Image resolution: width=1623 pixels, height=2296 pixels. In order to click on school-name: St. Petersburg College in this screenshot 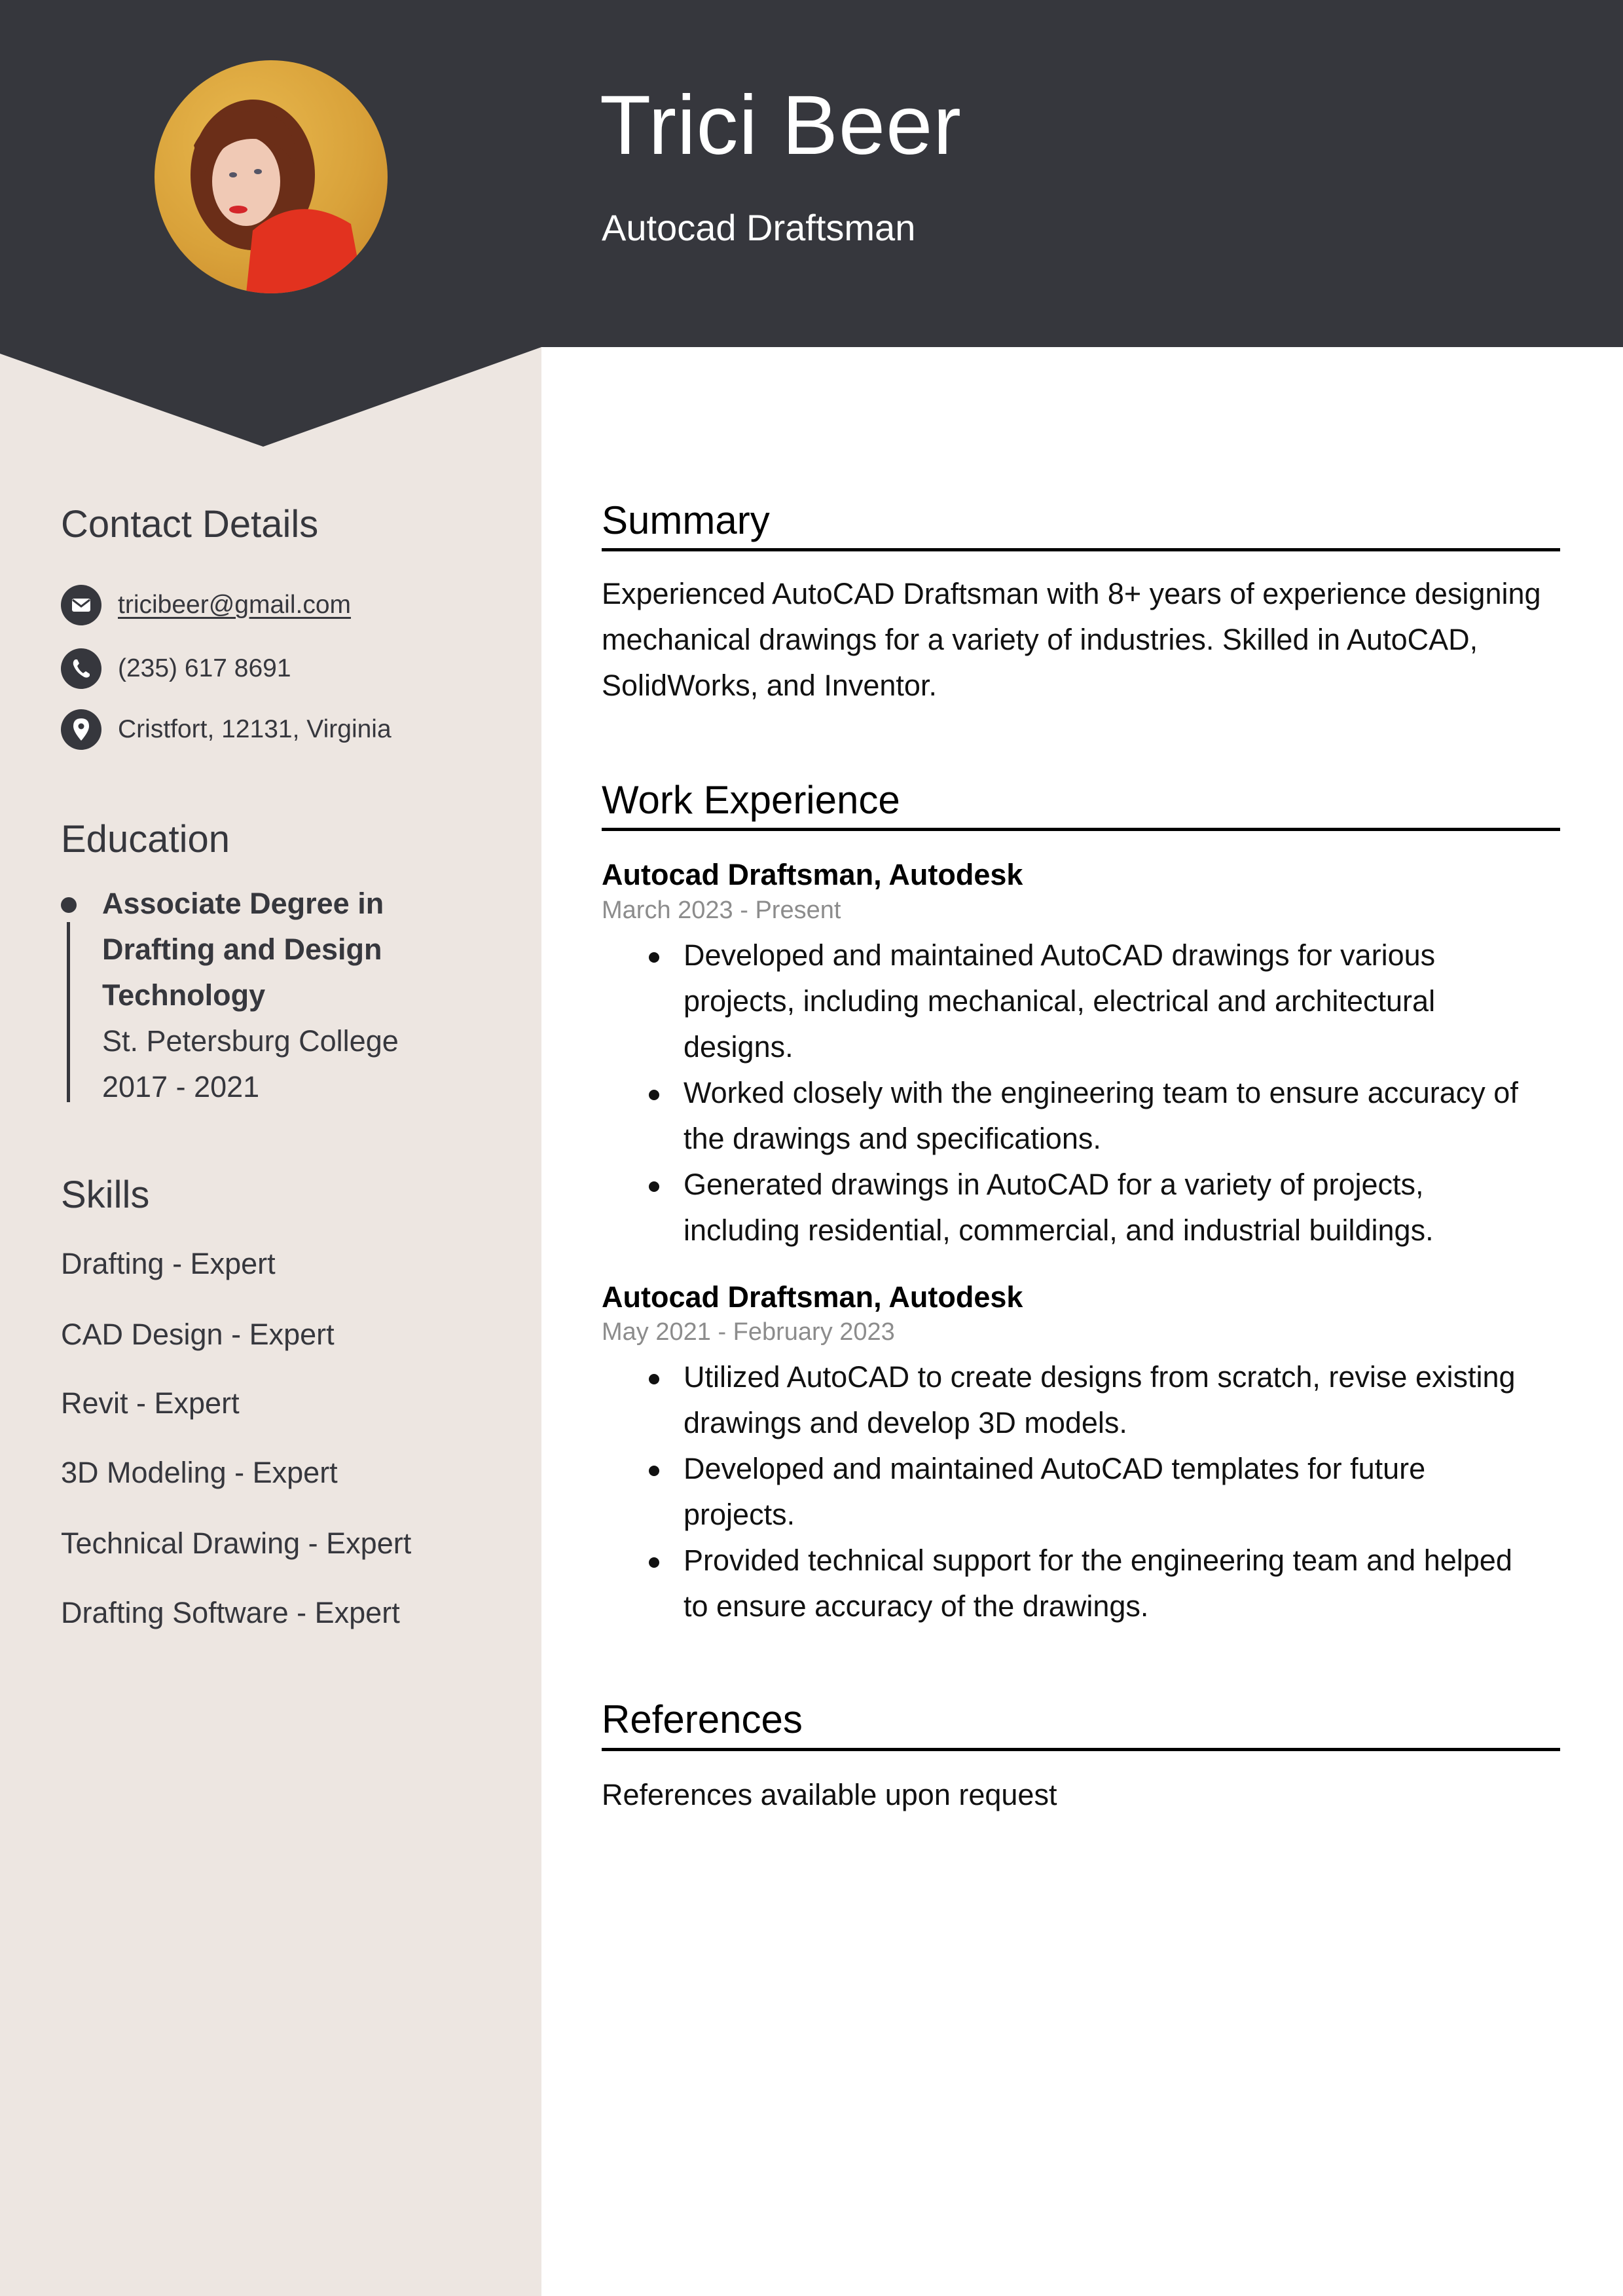, I will do `click(250, 1041)`.